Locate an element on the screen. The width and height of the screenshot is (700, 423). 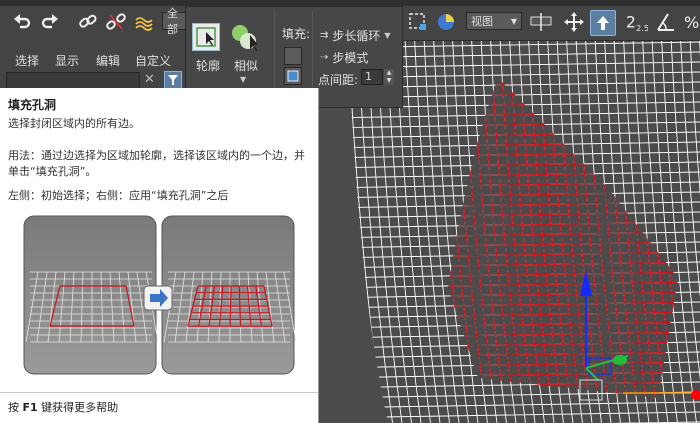
region-select-icon is located at coordinates (418, 22).